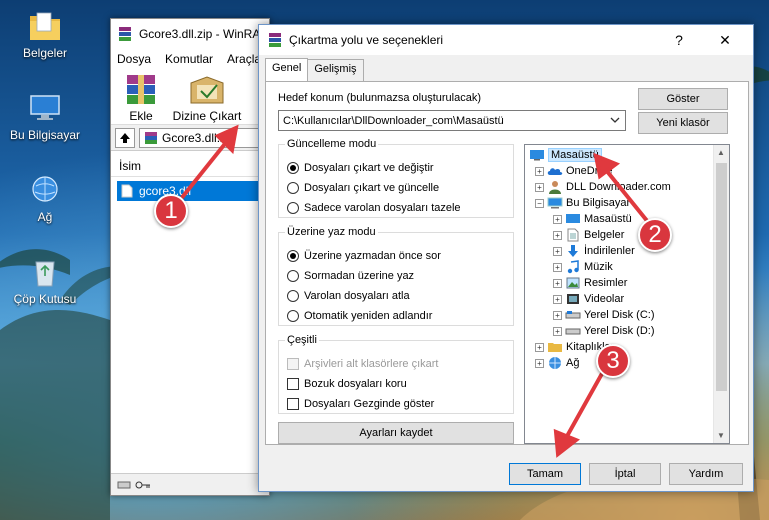 Image resolution: width=769 pixels, height=520 pixels. Describe the element at coordinates (347, 384) in the screenshot. I see `checkbox-keep-broken-files: Bozuk dosyaları koru` at that location.